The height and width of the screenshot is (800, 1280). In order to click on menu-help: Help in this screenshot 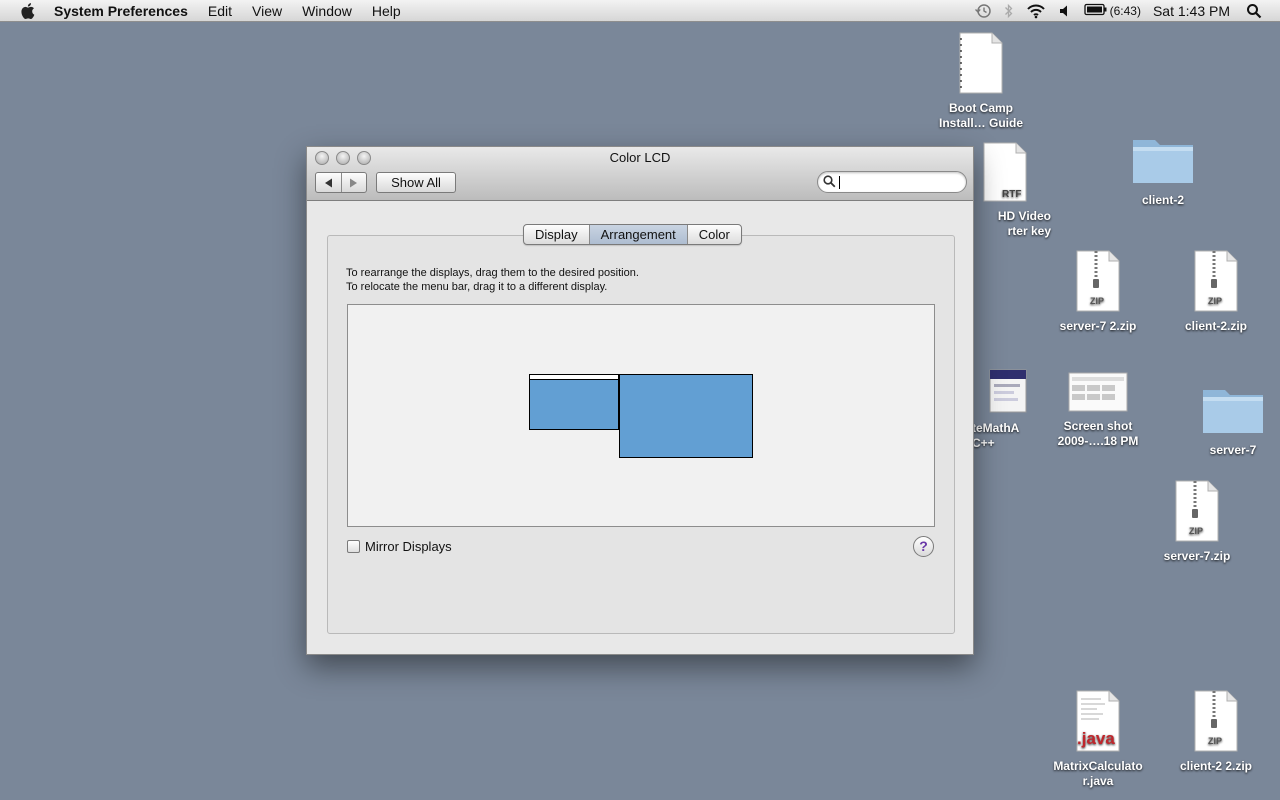, I will do `click(386, 11)`.